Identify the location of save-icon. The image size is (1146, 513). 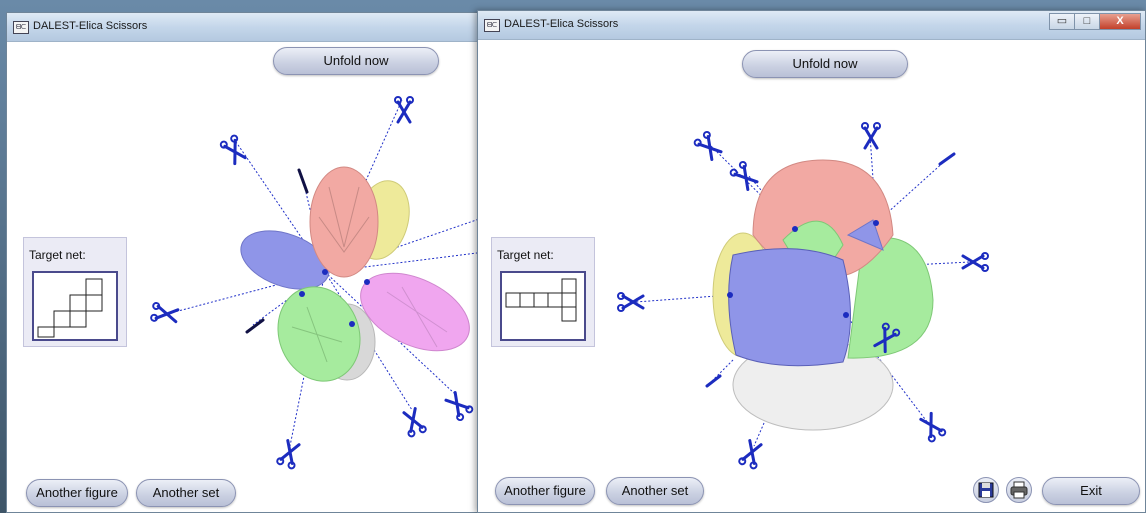
(986, 490).